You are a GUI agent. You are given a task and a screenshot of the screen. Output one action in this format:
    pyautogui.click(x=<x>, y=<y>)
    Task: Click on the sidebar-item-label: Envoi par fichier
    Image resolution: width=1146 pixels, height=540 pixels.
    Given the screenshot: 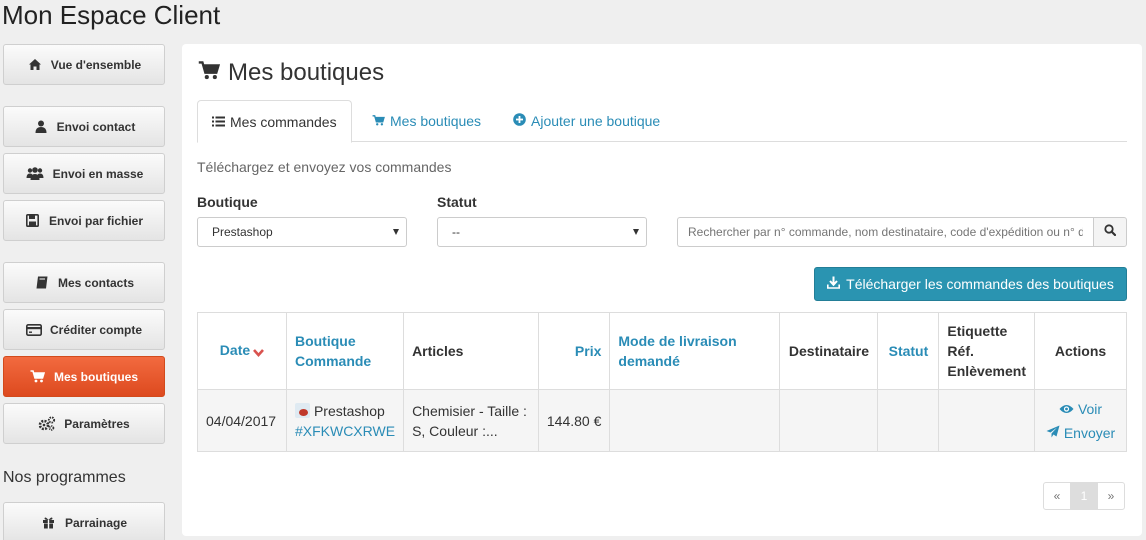 What is the action you would take?
    pyautogui.click(x=96, y=220)
    